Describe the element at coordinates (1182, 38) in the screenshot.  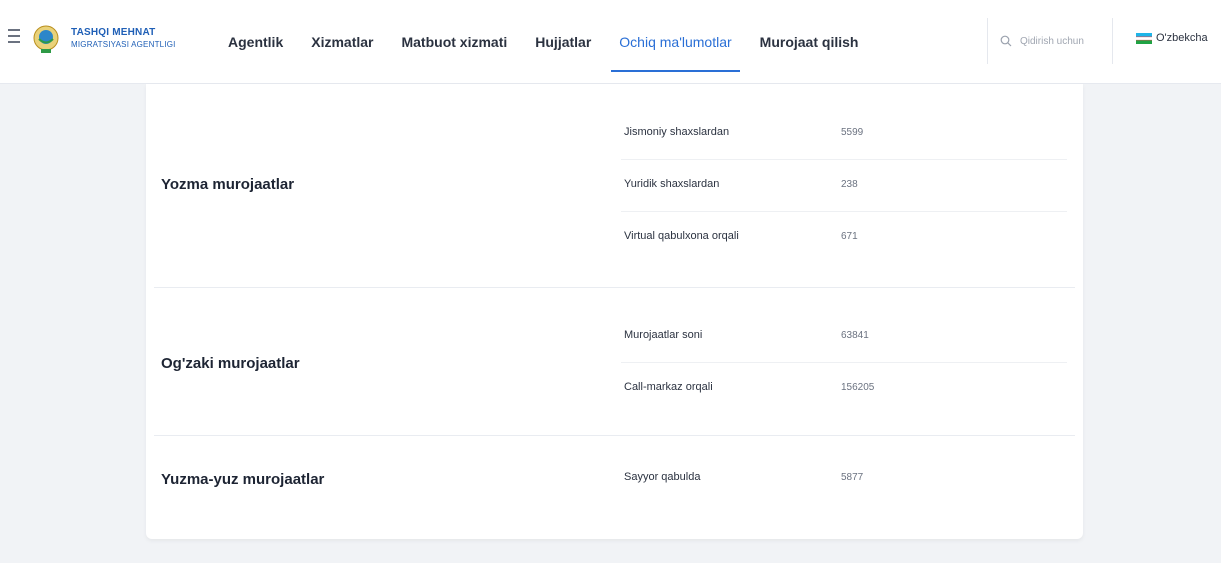
I see `language-label: O'zbekcha` at that location.